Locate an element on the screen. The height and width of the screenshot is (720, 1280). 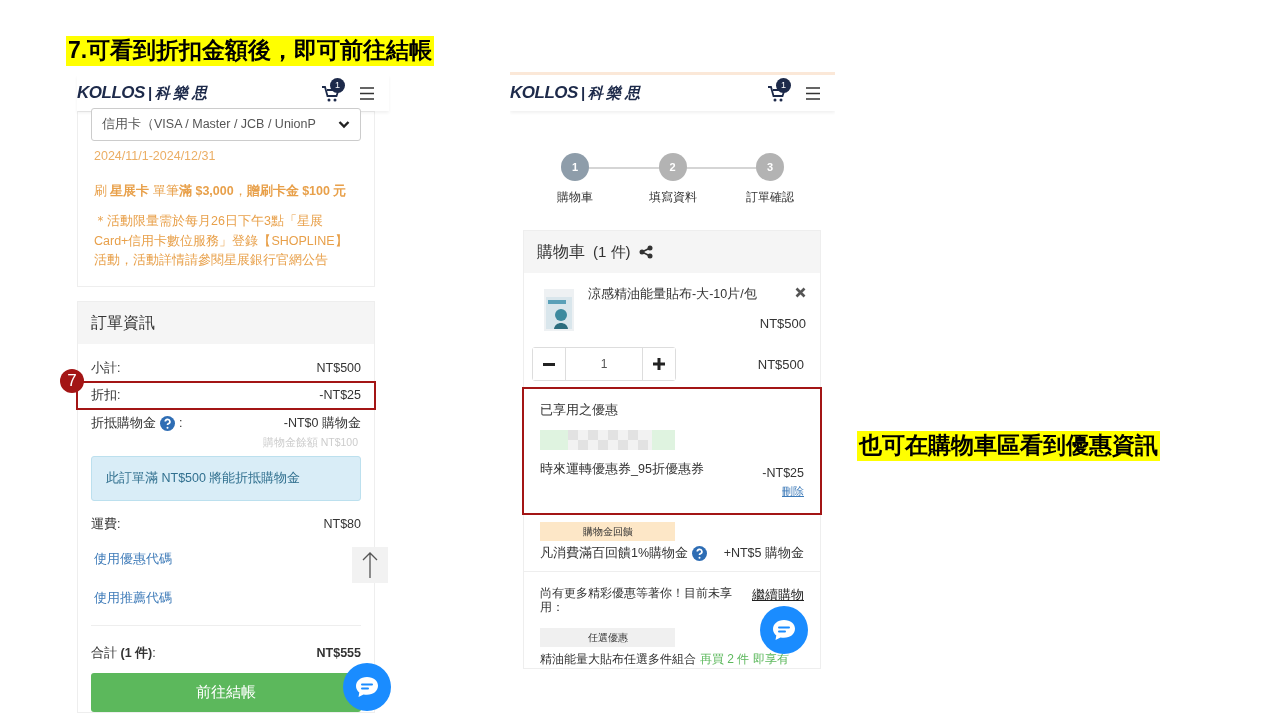
plus-icon is located at coordinates (659, 364).